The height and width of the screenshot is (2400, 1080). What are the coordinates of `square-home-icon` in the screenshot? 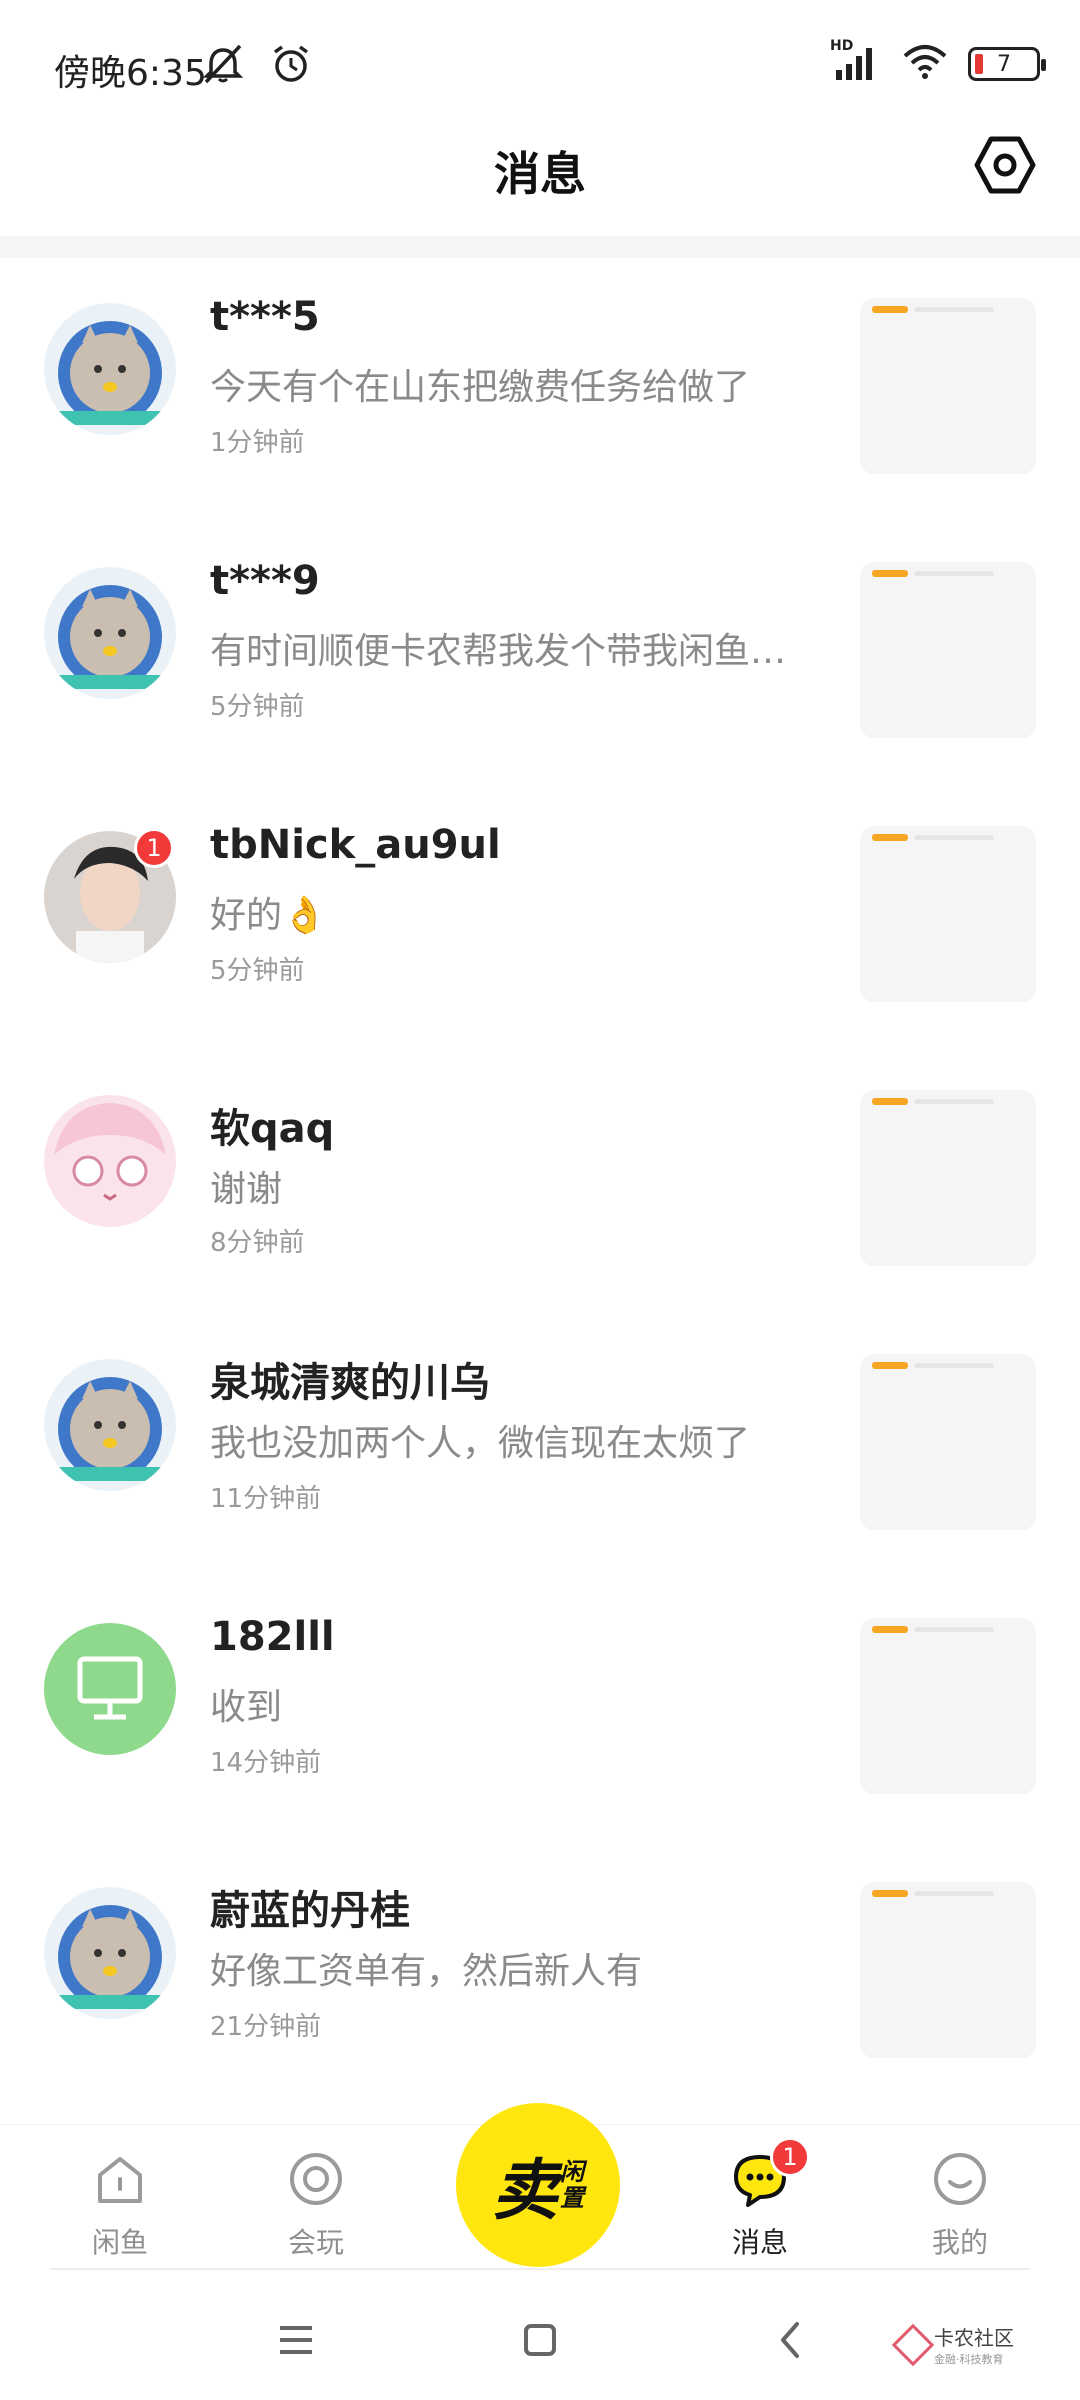 It's located at (540, 2340).